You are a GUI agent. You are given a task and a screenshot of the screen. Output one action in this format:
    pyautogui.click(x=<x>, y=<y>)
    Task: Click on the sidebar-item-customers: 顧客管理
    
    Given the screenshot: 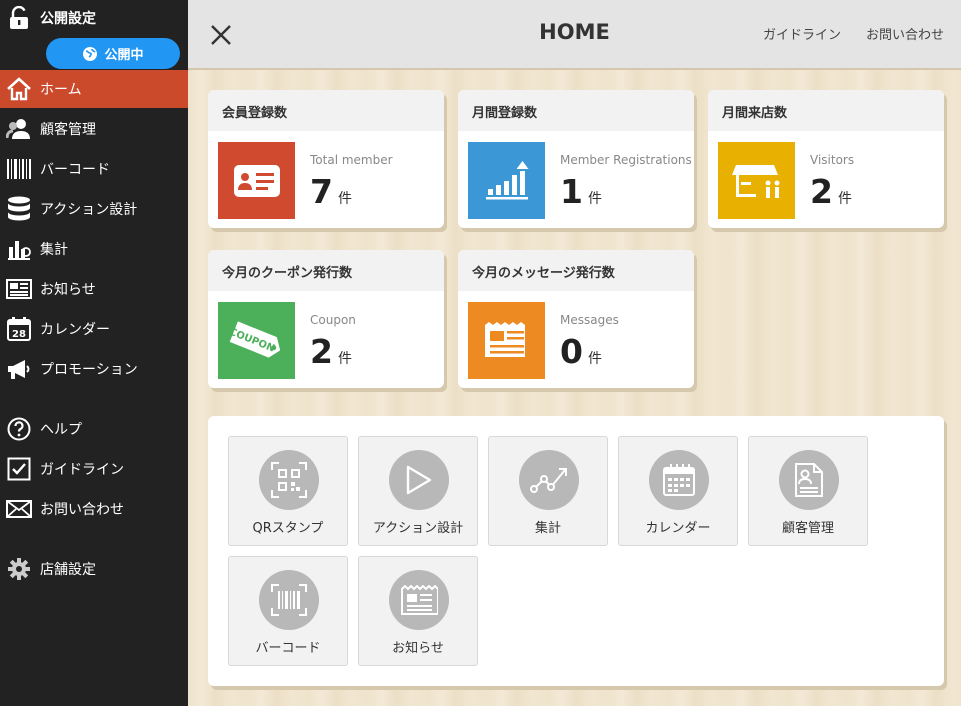 What is the action you would take?
    pyautogui.click(x=94, y=129)
    